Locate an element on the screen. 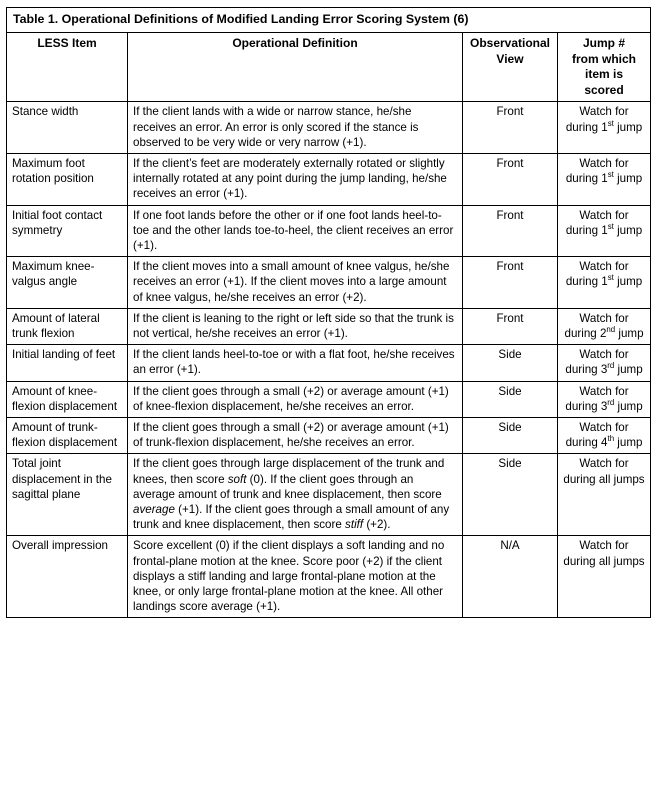 The width and height of the screenshot is (656, 794). column-header-observational-view: Observational View is located at coordinates (510, 67).